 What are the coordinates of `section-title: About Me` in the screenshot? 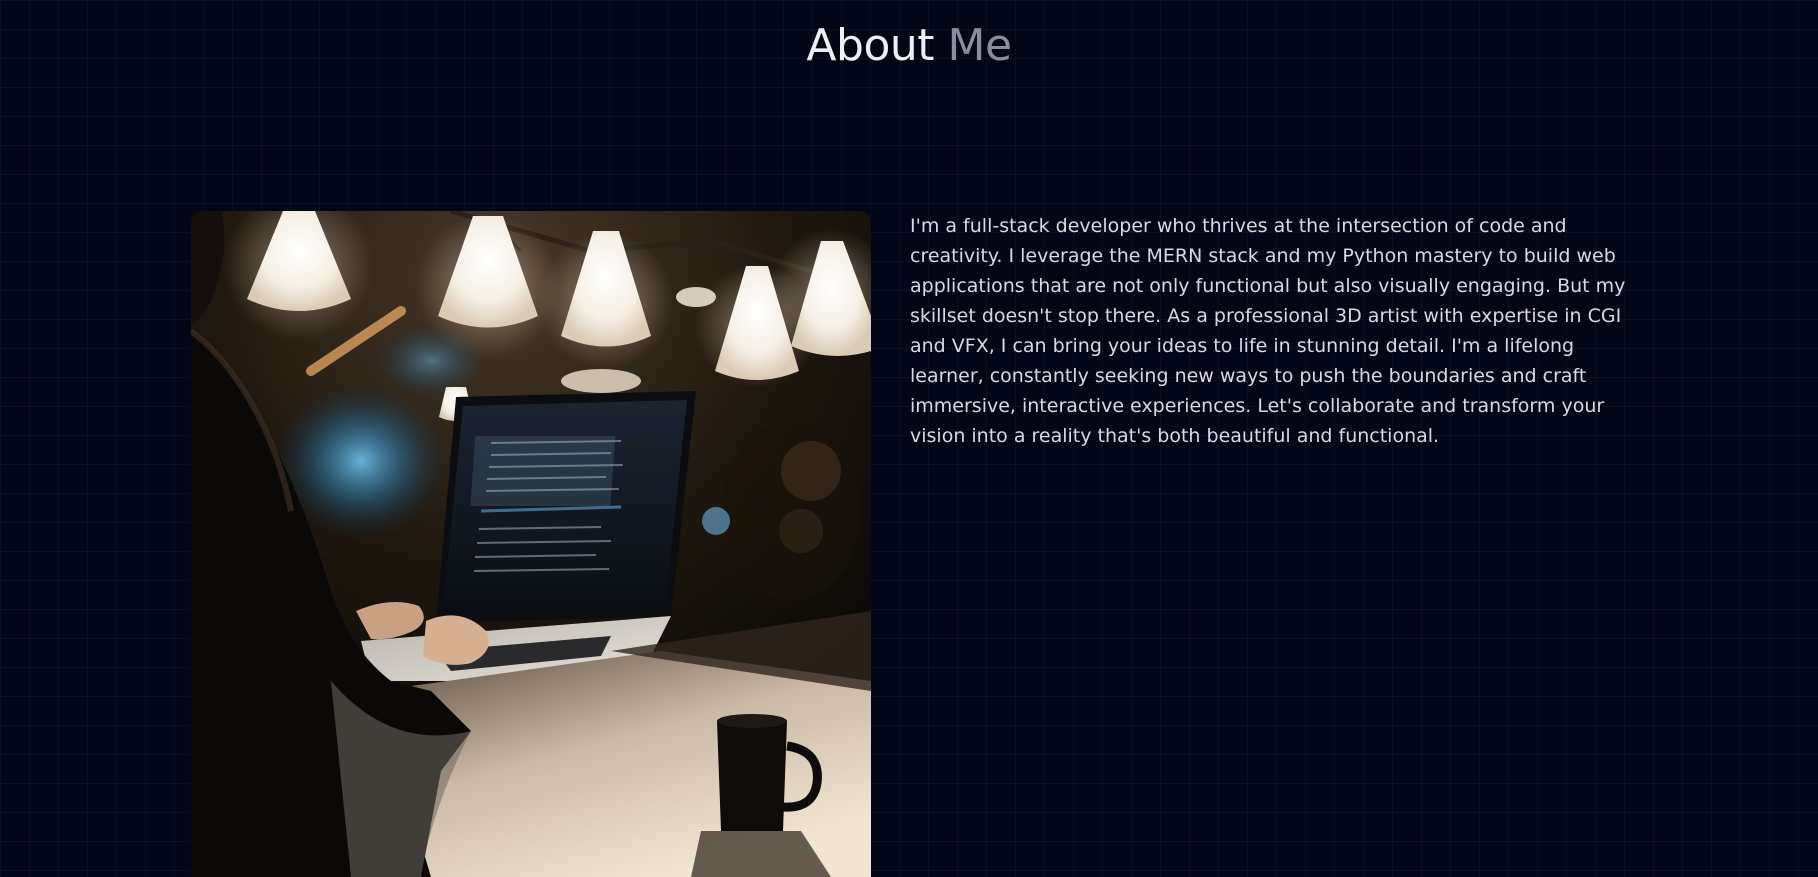 It's located at (909, 46).